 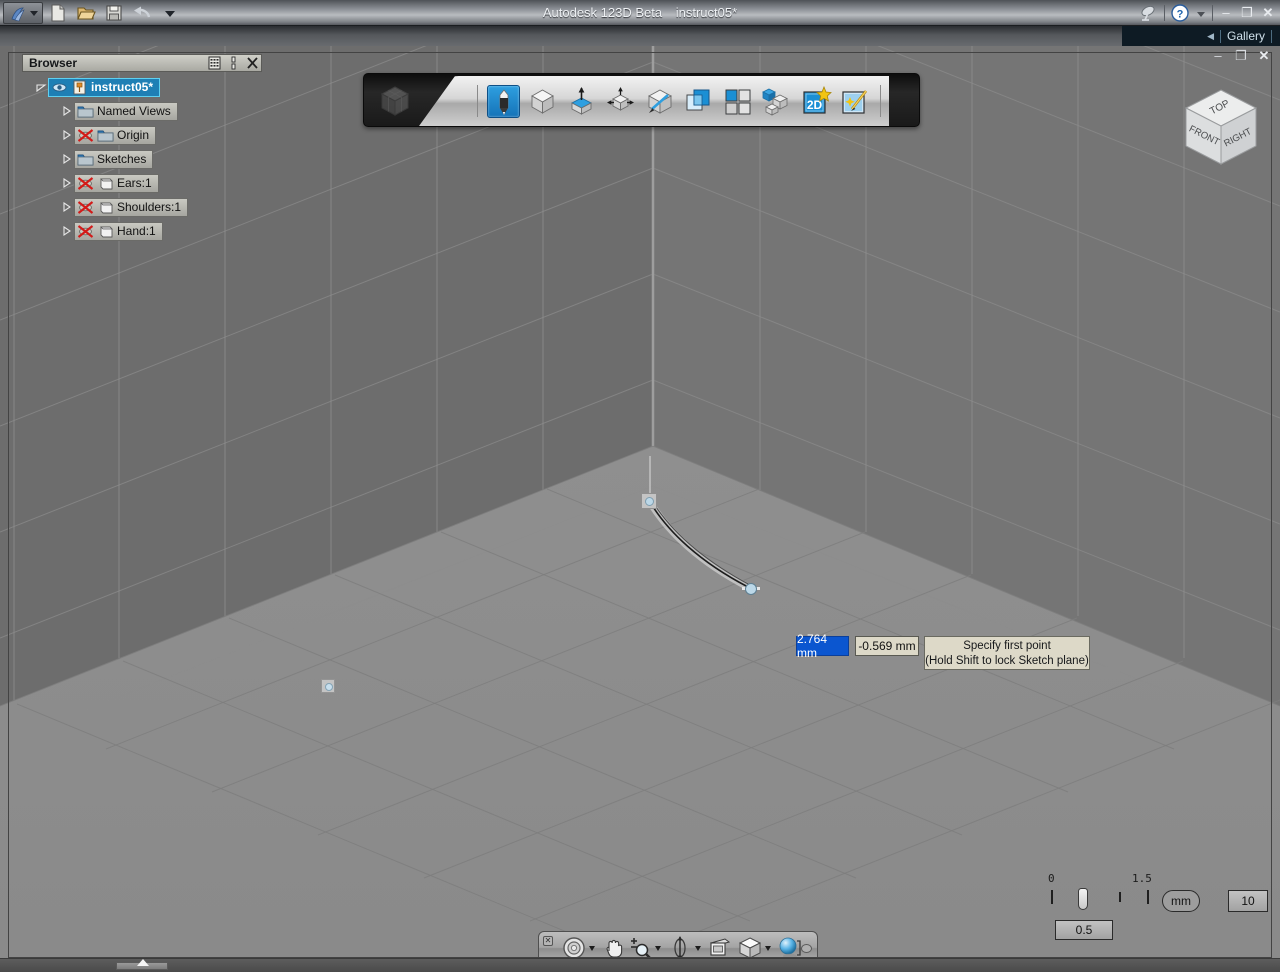 What do you see at coordinates (698, 948) in the screenshot?
I see `orbit-caret-icon` at bounding box center [698, 948].